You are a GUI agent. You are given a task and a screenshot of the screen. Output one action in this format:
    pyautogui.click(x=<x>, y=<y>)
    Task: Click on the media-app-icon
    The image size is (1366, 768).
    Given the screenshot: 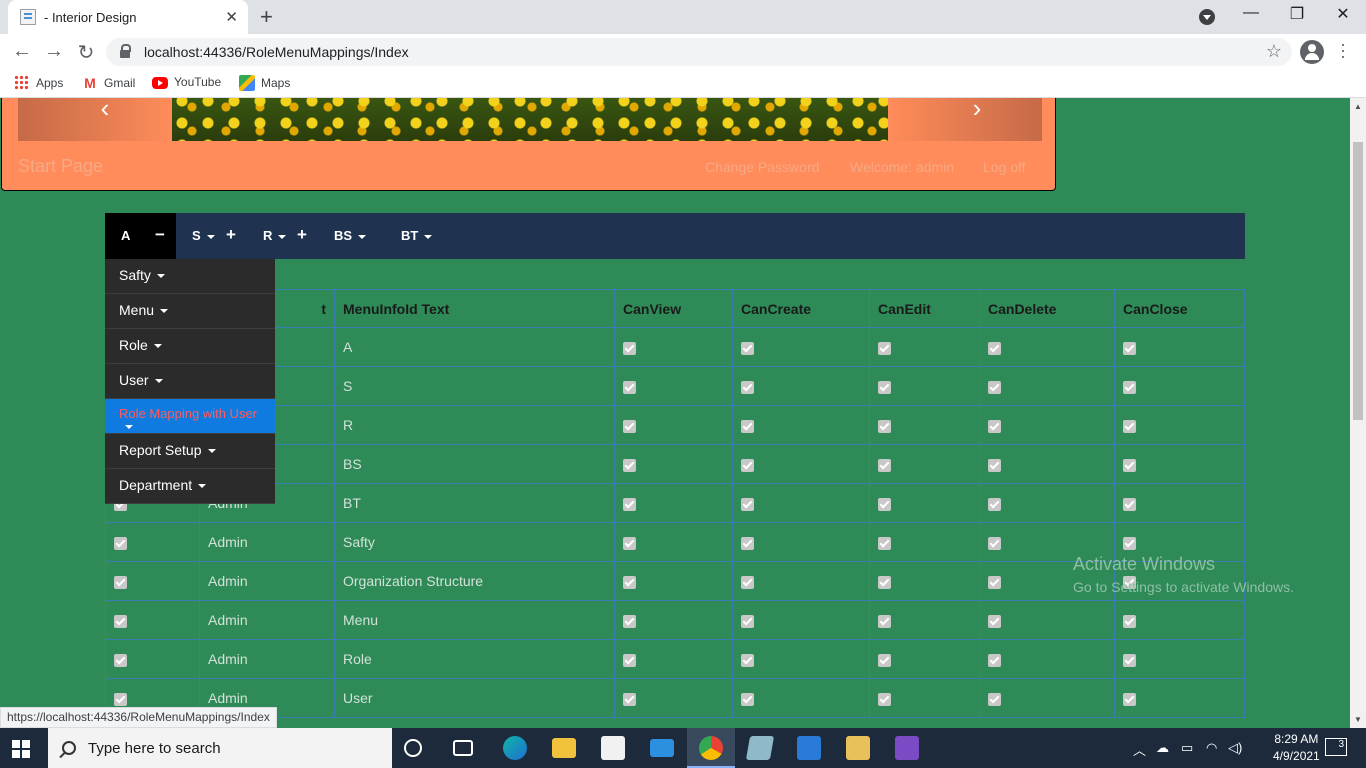 What is the action you would take?
    pyautogui.click(x=809, y=748)
    